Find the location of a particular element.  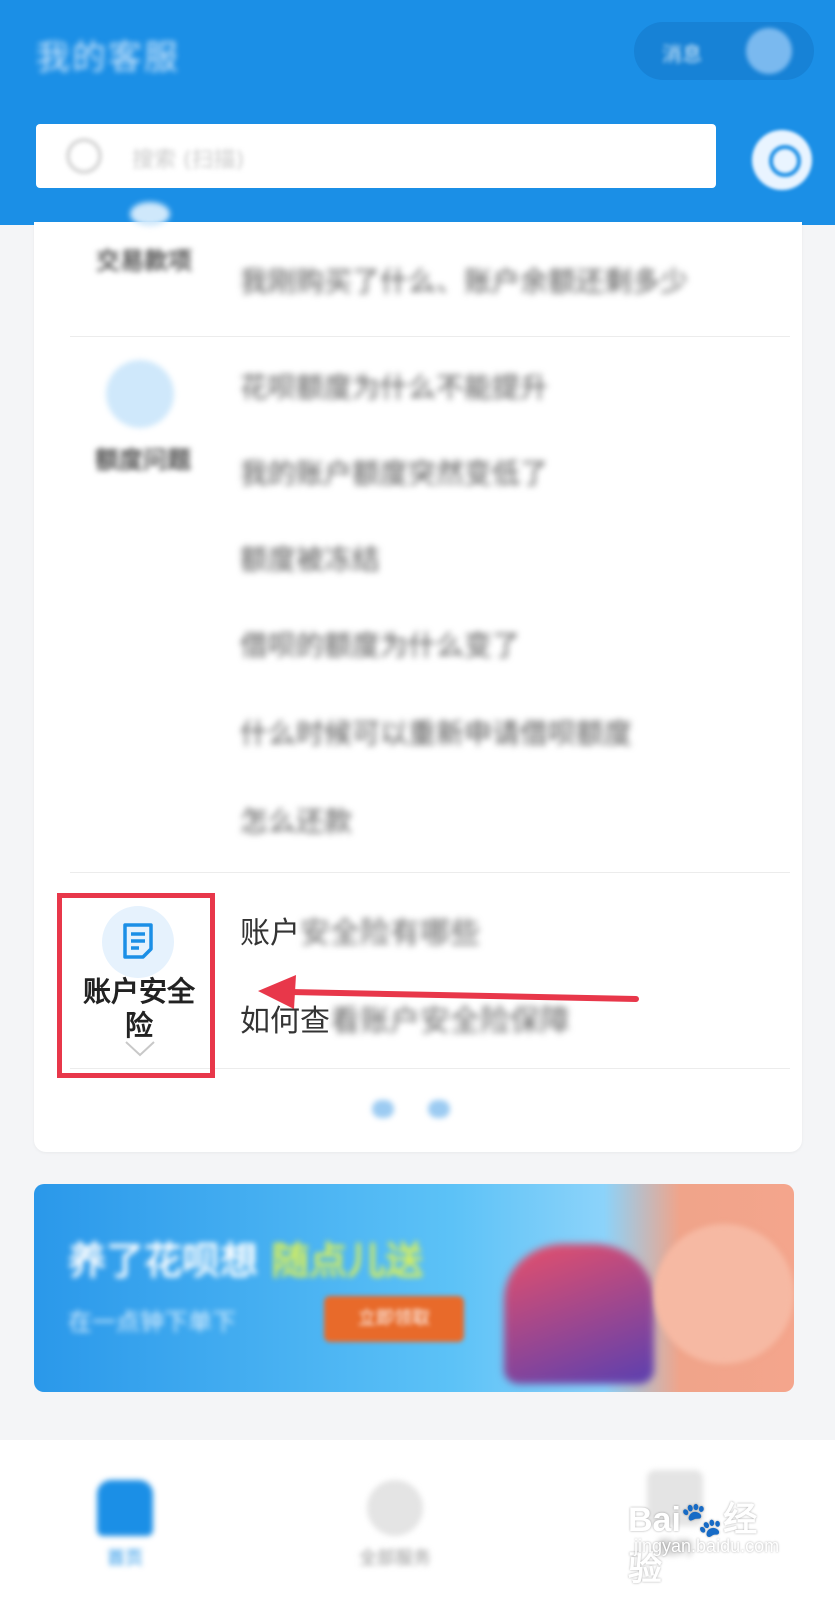

phone-icon is located at coordinates (724, 1294).